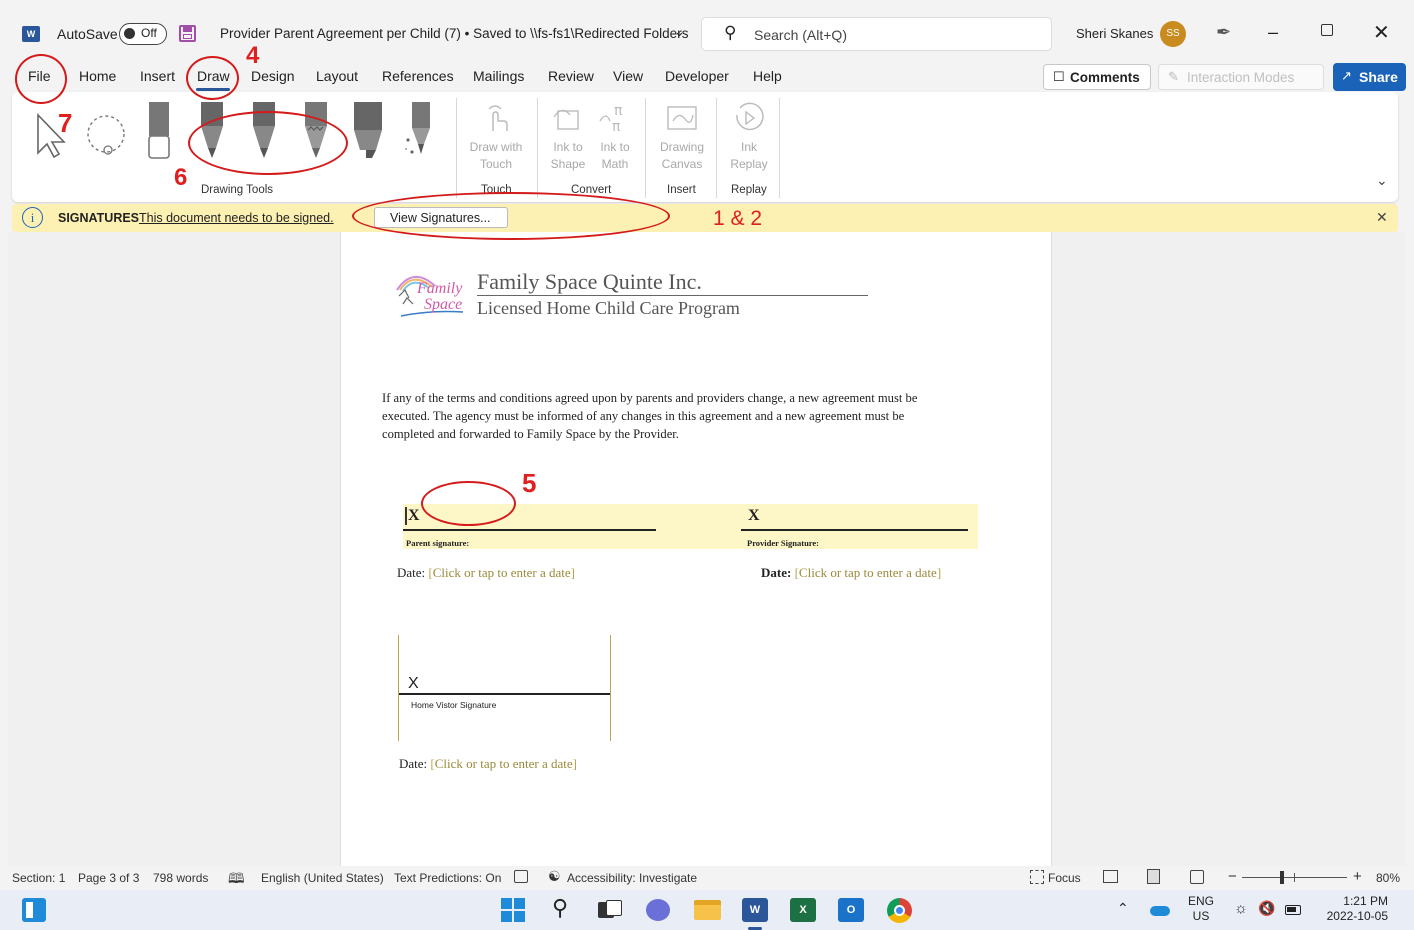  Describe the element at coordinates (615, 117) in the screenshot. I see `ink-to-math-icon: π π` at that location.